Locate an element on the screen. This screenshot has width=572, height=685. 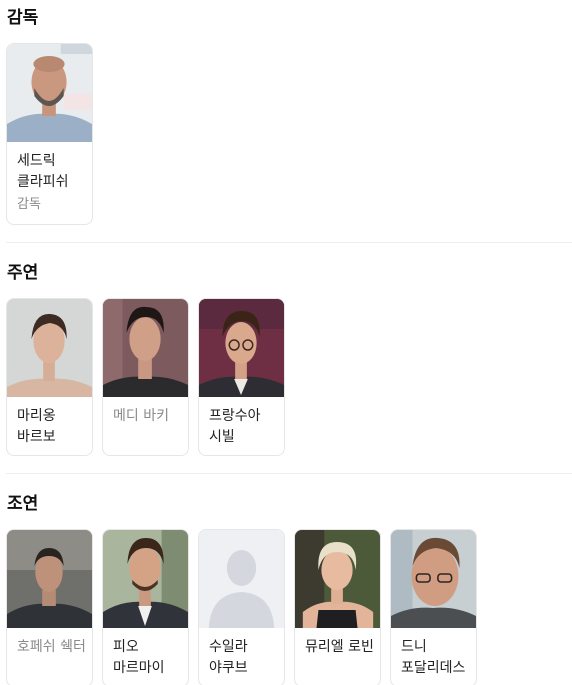
person-name: 호페쉬 쉑터 is located at coordinates (54, 647).